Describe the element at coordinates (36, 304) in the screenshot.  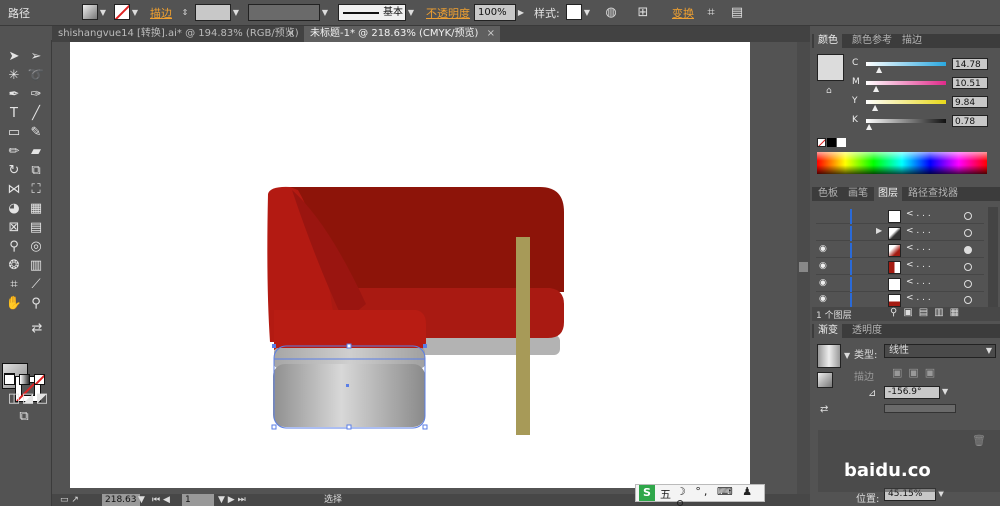
I see `zoom-tool-icon: ⚲` at that location.